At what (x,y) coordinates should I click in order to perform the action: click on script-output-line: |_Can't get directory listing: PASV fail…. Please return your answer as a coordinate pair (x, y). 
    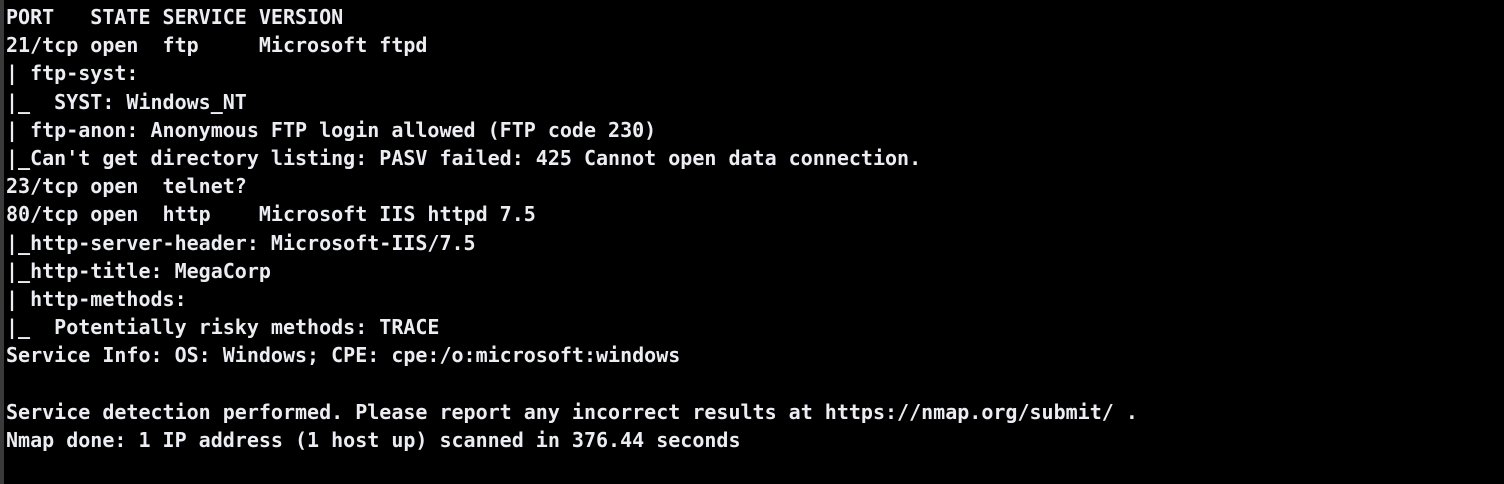
    Looking at the image, I should click on (464, 157).